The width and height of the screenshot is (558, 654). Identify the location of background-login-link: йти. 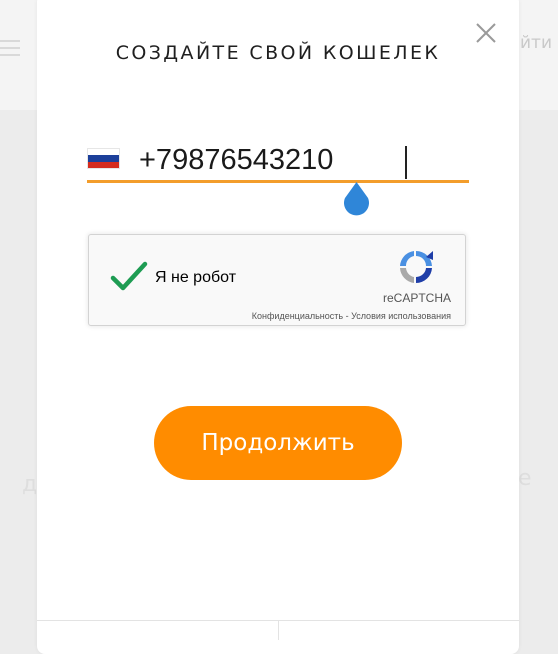
(536, 43).